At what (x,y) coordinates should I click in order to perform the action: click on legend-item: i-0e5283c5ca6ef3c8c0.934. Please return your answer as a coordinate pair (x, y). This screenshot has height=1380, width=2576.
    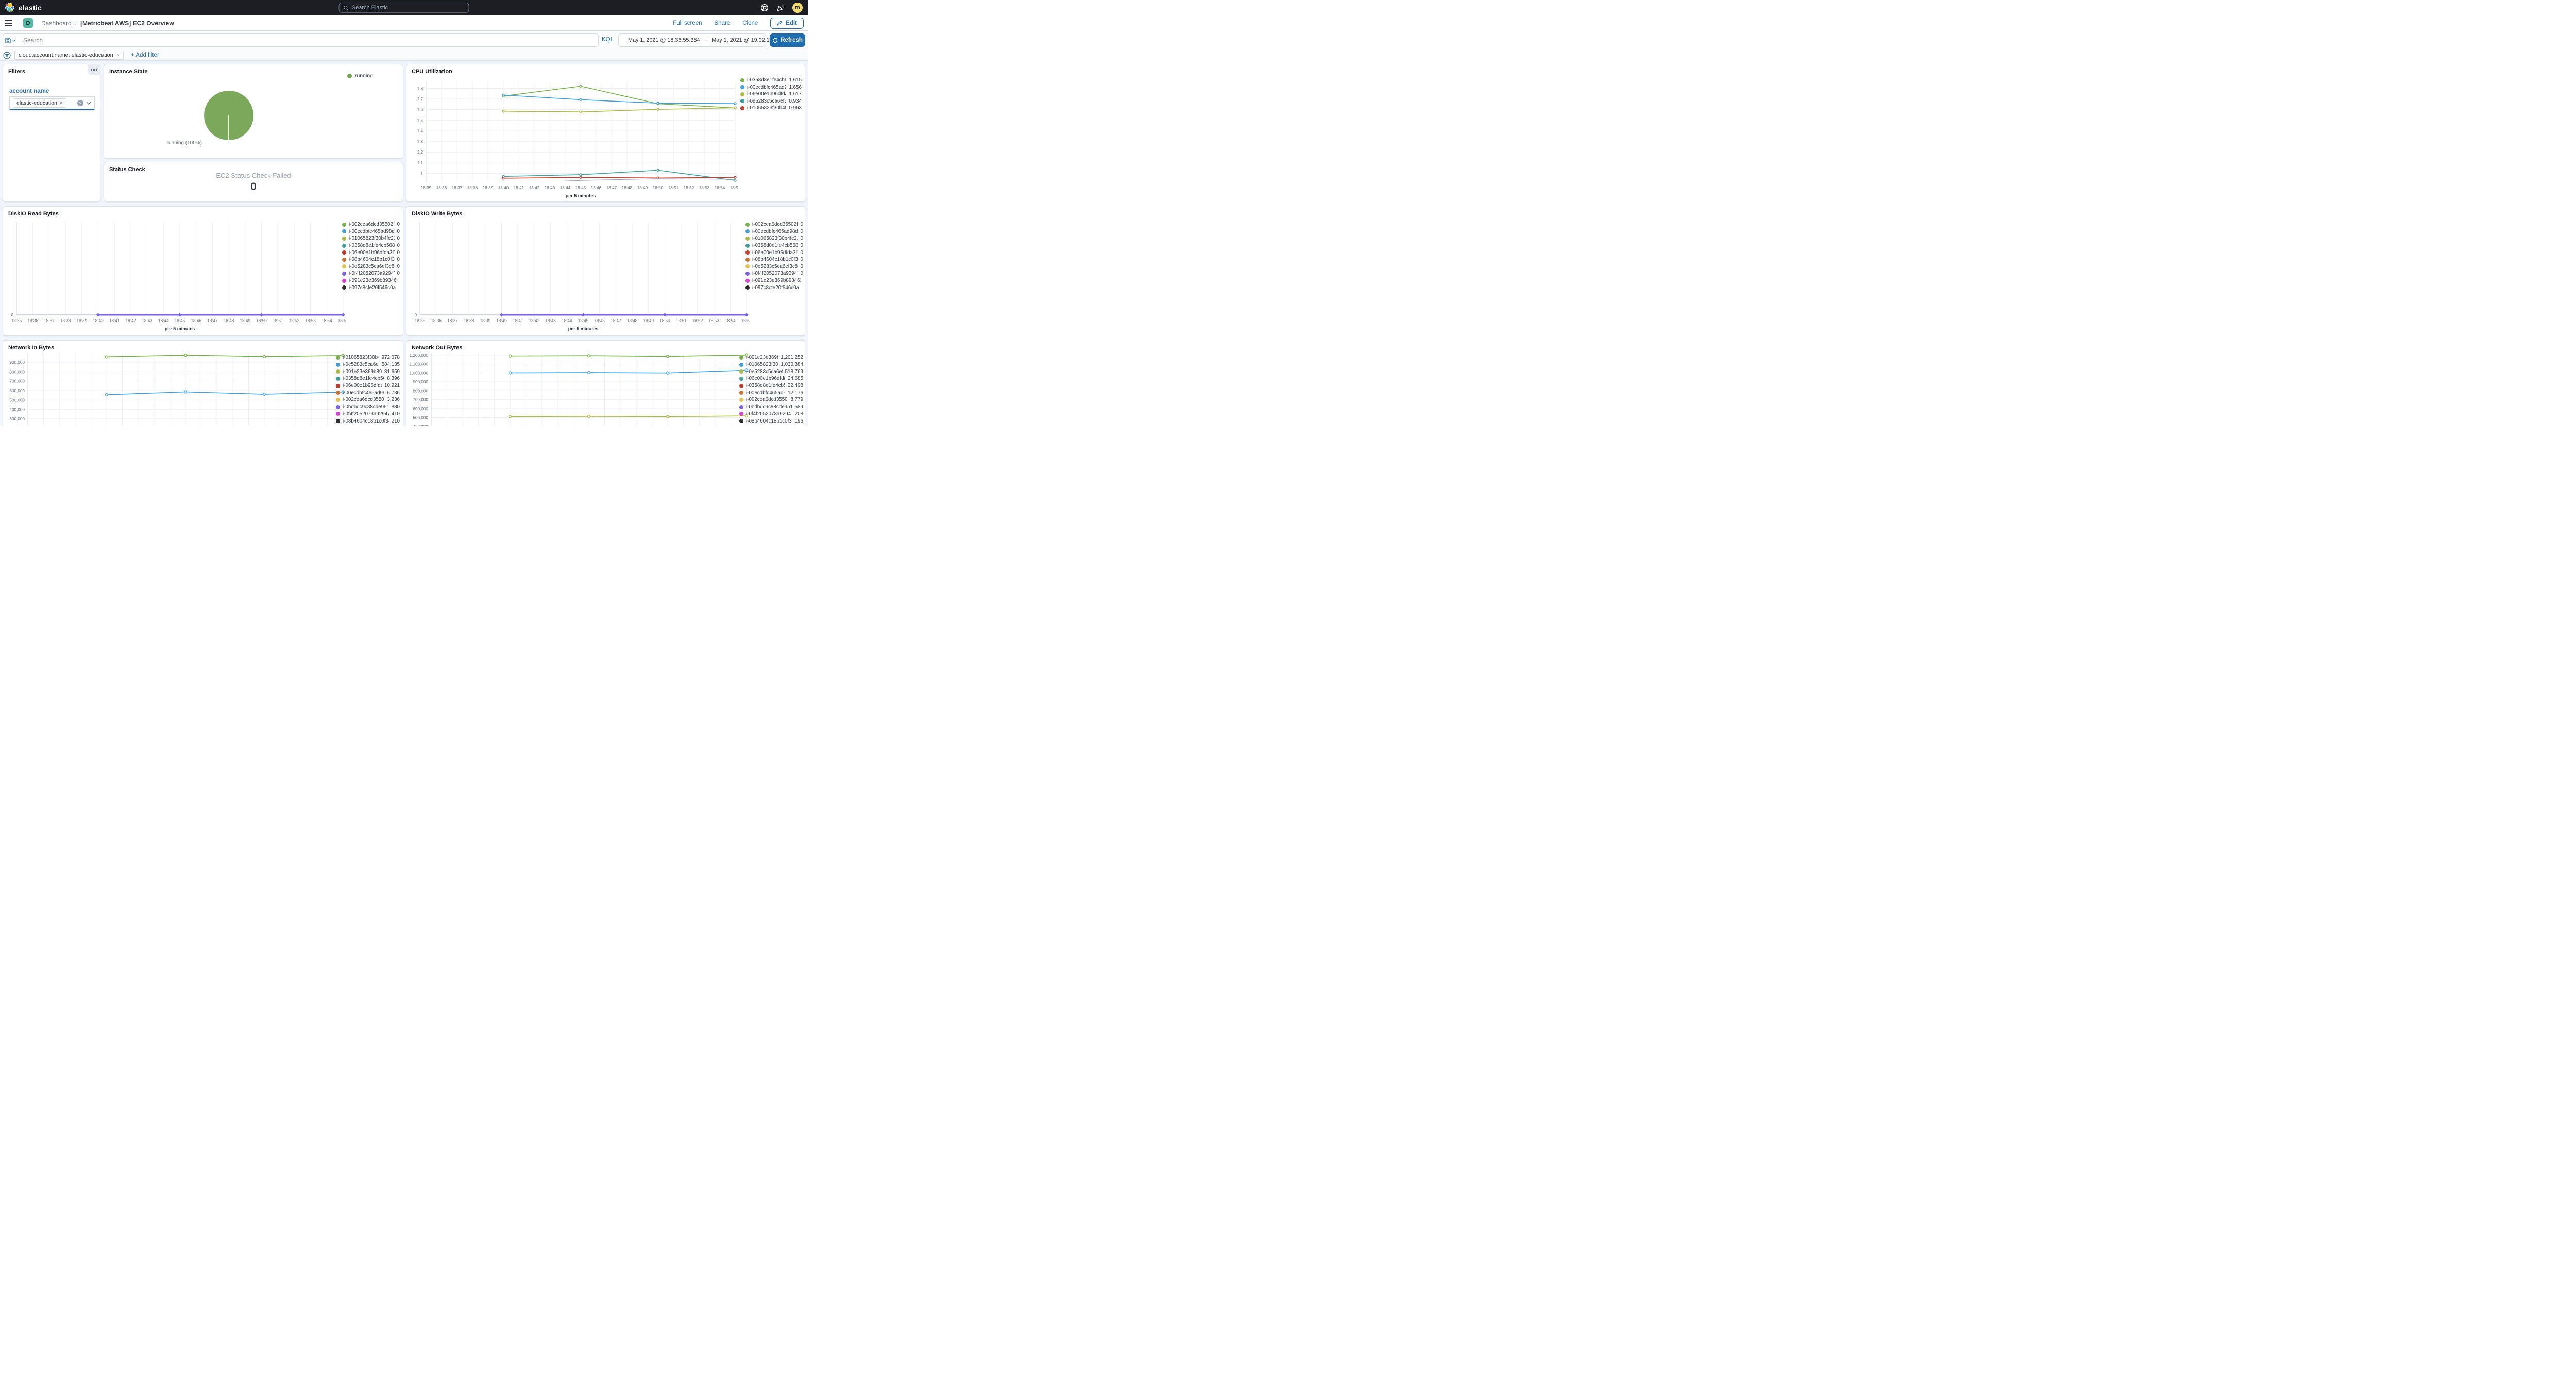
    Looking at the image, I should click on (771, 102).